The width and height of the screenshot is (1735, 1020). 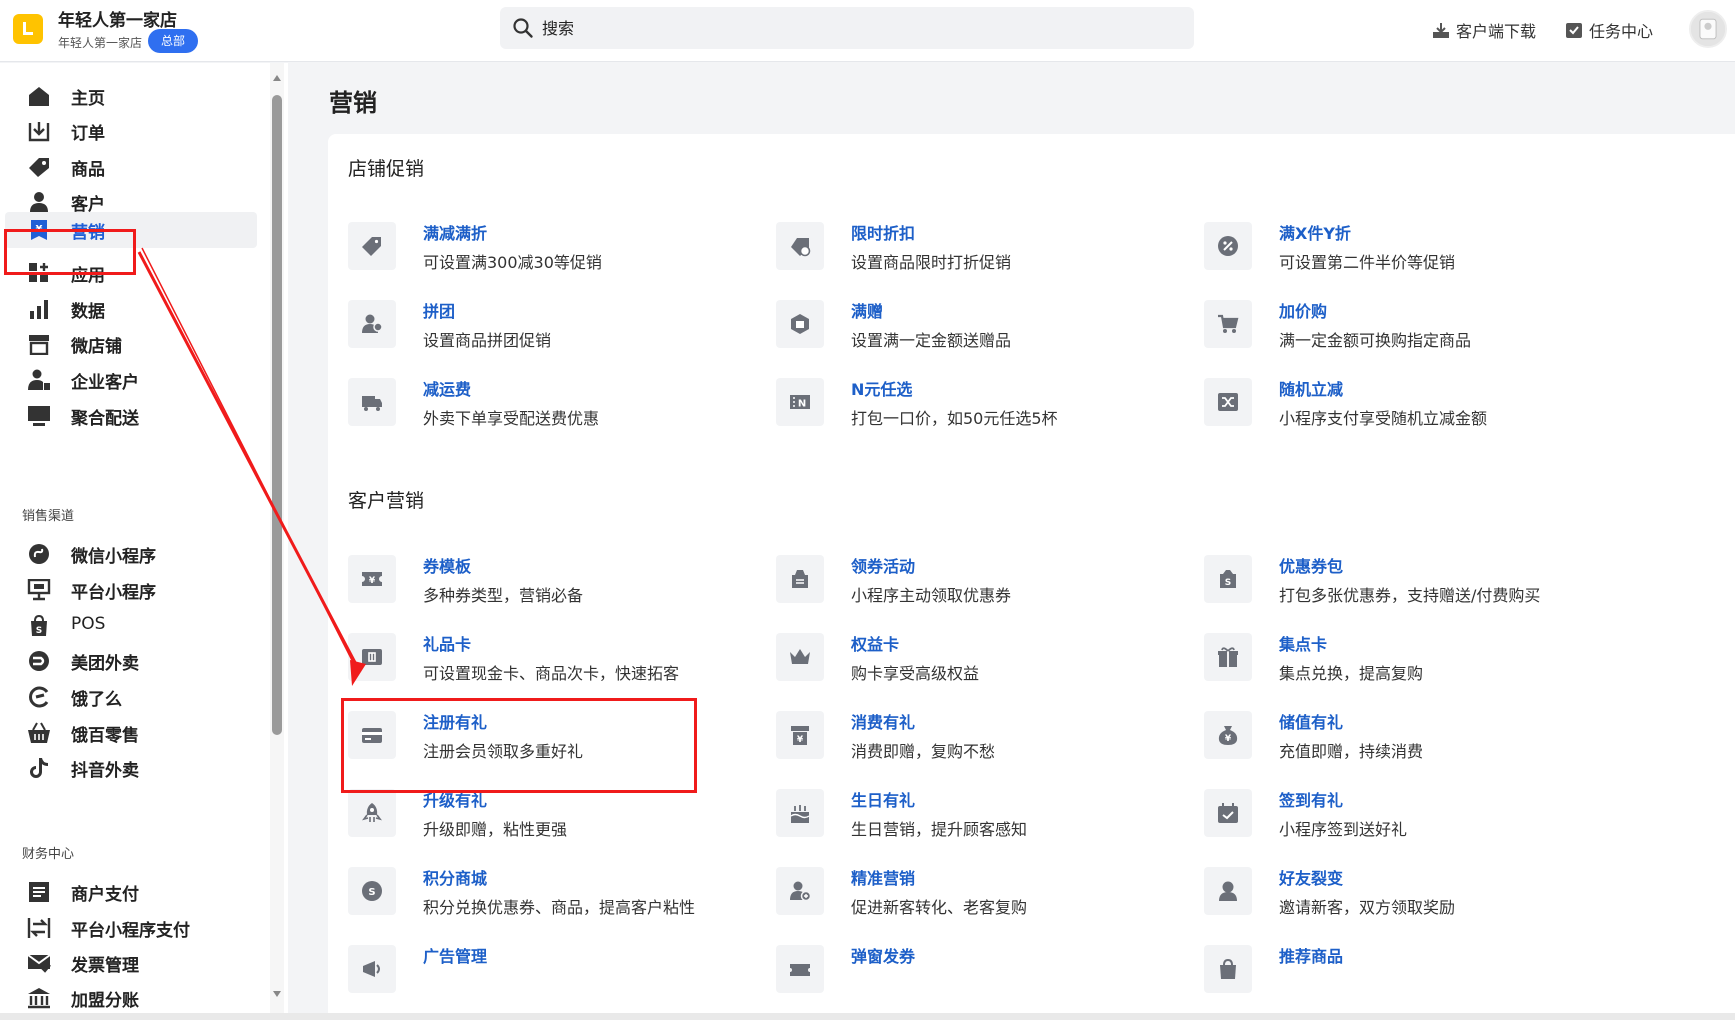 I want to click on card-title: 积分商城, so click(x=455, y=877).